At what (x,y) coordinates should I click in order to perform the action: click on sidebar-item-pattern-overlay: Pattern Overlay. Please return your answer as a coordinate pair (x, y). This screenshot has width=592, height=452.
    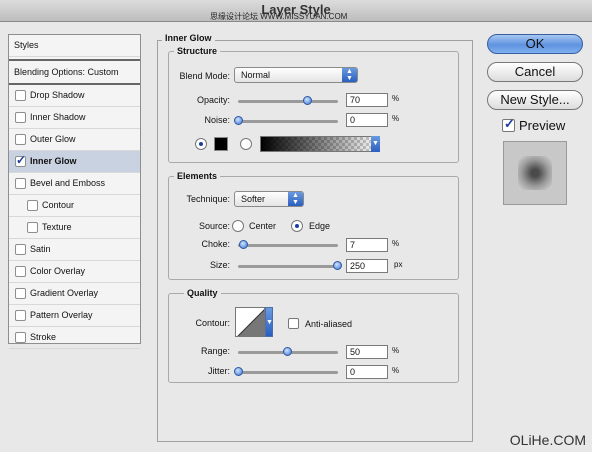
    Looking at the image, I should click on (74, 316).